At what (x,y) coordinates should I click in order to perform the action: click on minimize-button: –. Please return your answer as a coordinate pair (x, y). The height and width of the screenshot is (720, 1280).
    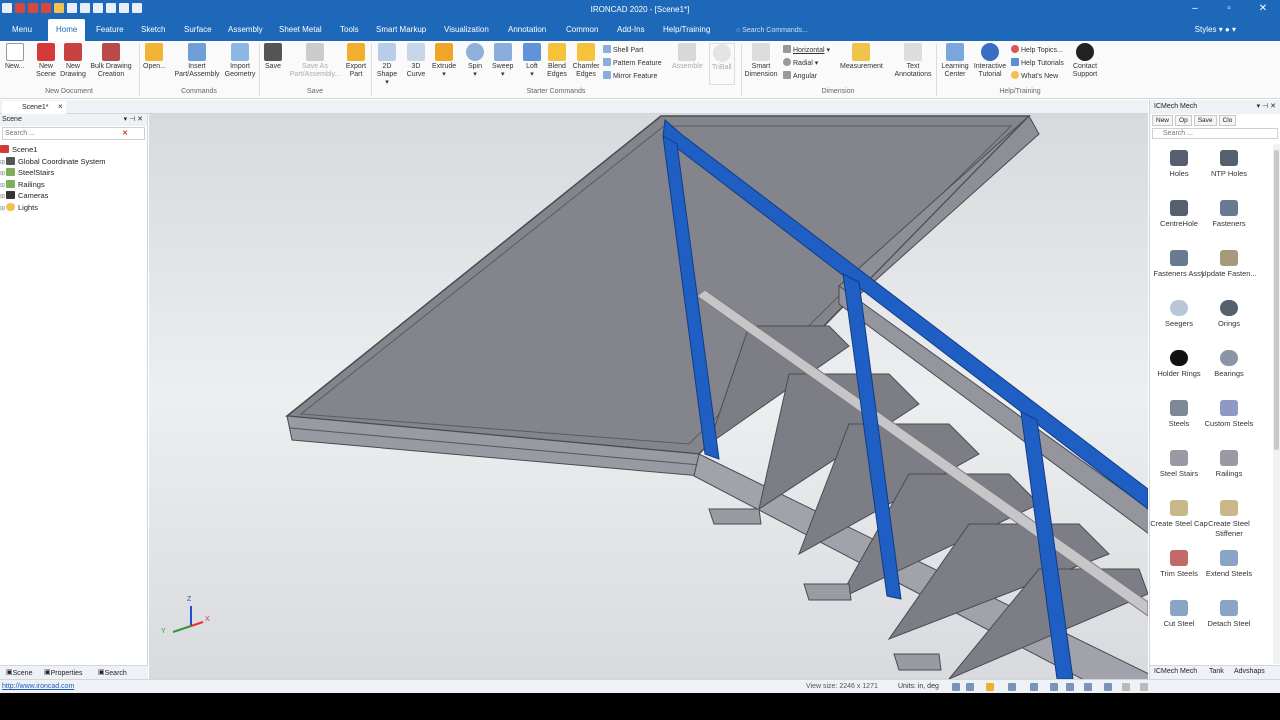
    Looking at the image, I should click on (1195, 9).